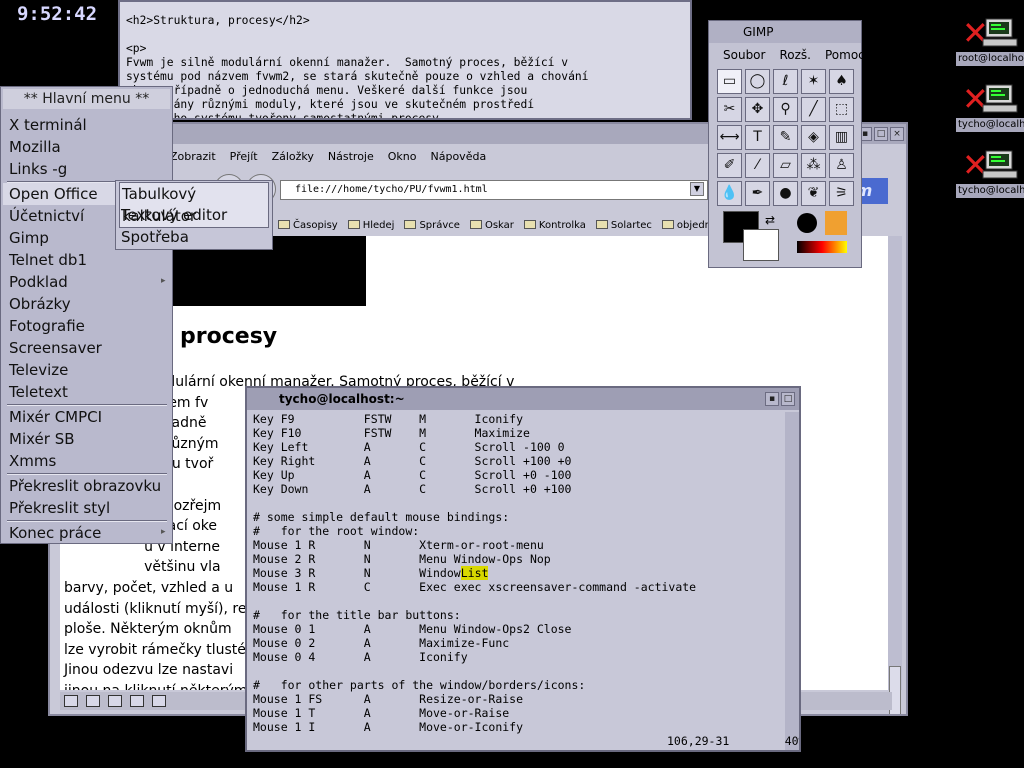 The width and height of the screenshot is (1024, 768). Describe the element at coordinates (841, 109) in the screenshot. I see `gimp-tool-icon: ⬚` at that location.